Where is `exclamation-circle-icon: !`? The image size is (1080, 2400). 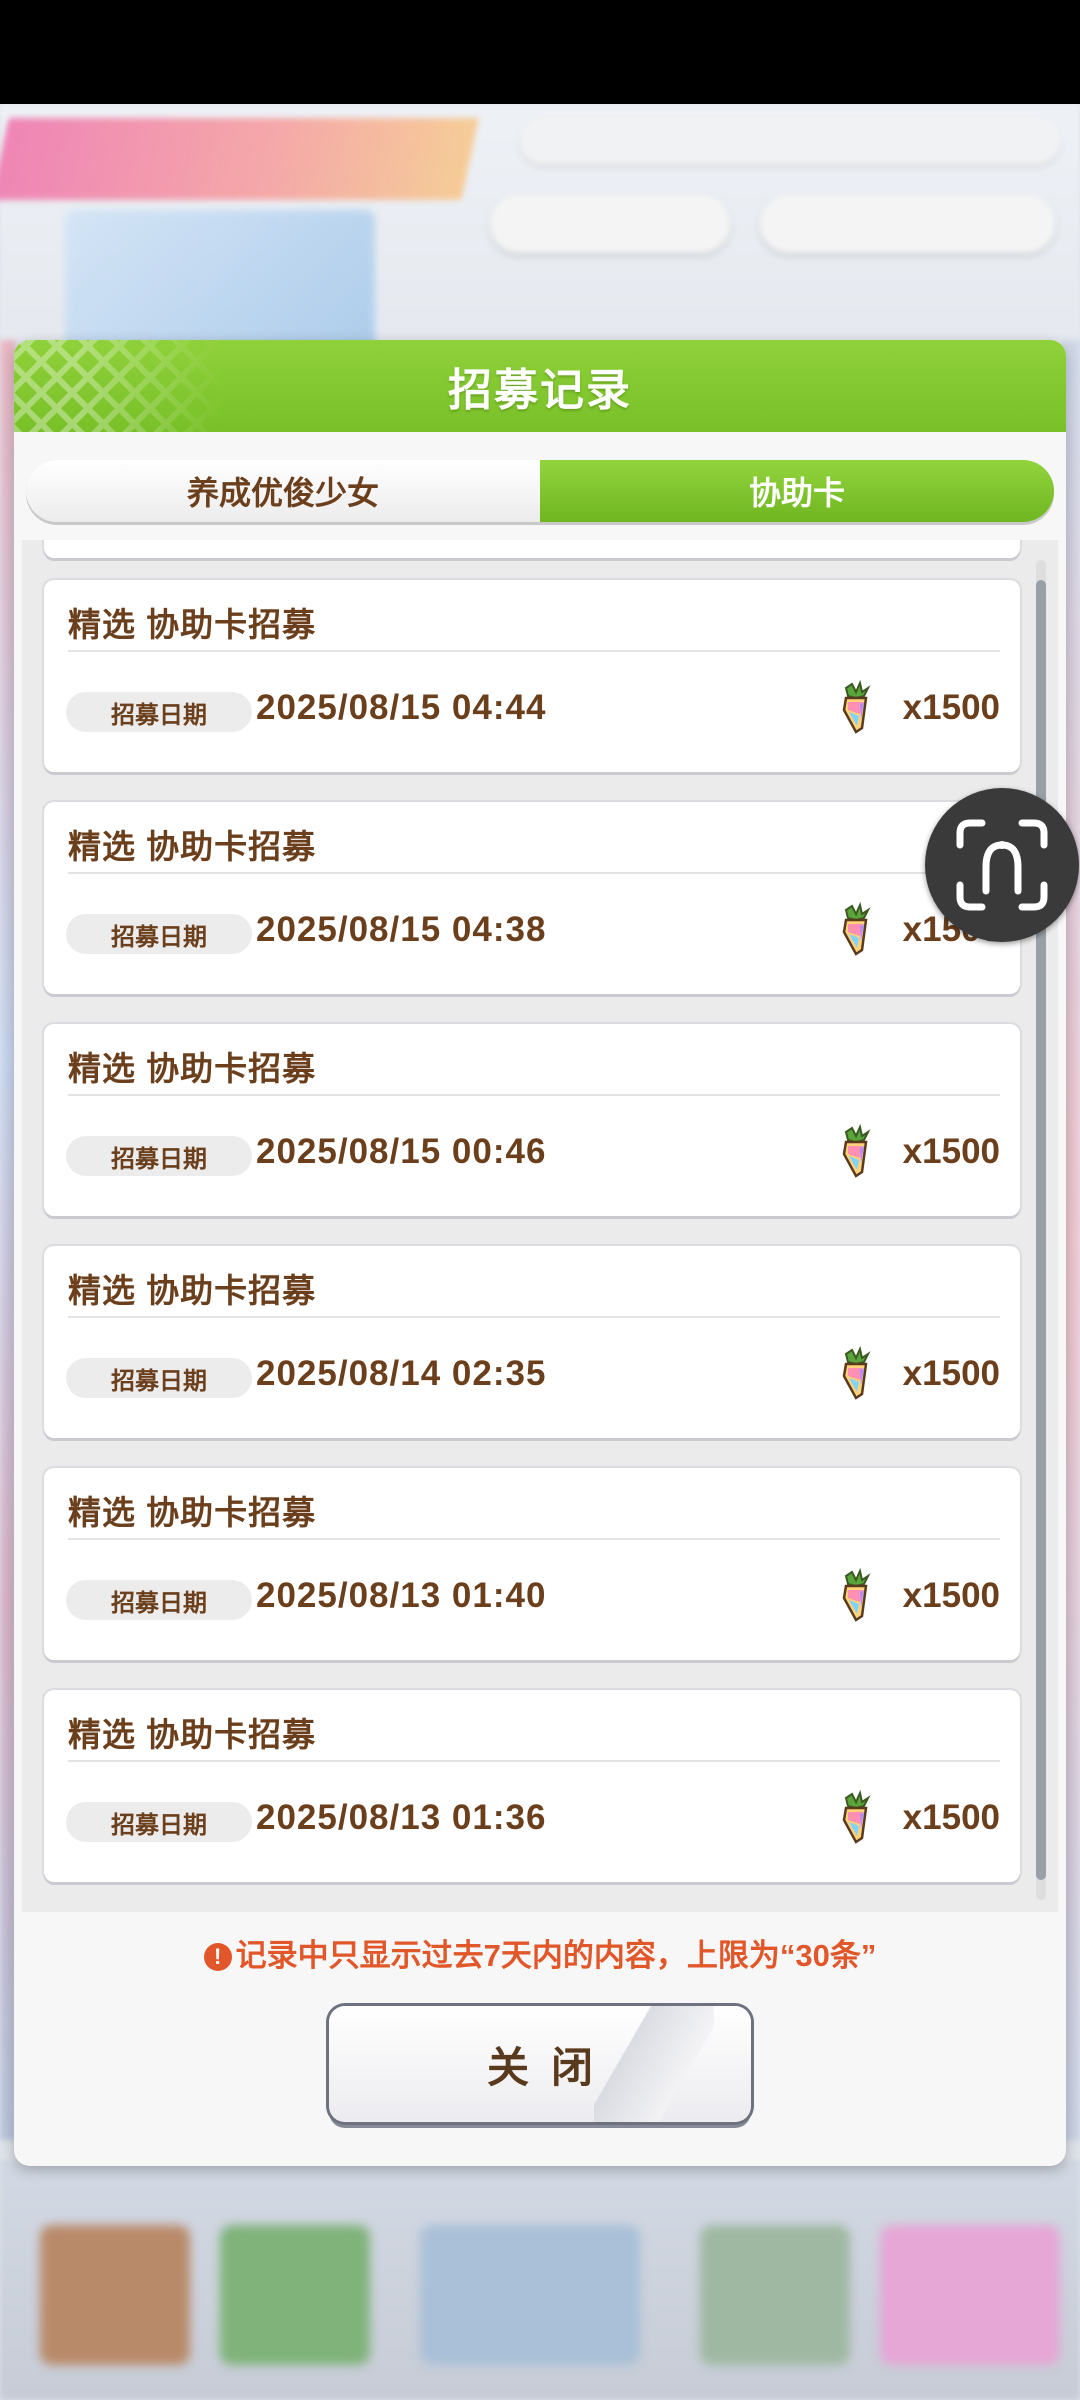 exclamation-circle-icon: ! is located at coordinates (217, 1957).